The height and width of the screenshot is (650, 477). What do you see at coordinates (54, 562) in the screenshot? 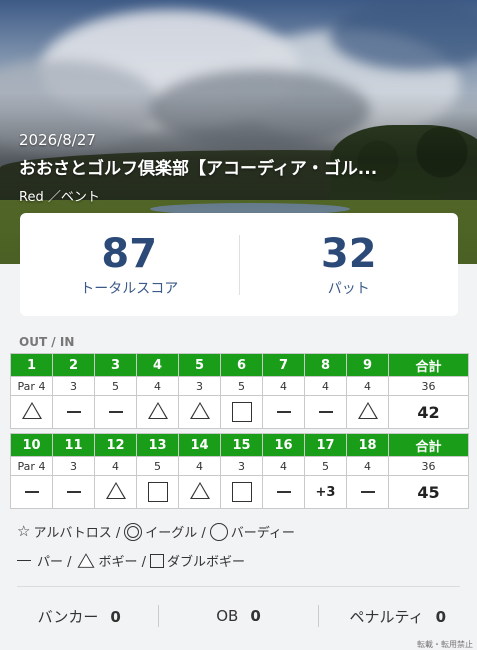
I see `legend-par: パー /` at bounding box center [54, 562].